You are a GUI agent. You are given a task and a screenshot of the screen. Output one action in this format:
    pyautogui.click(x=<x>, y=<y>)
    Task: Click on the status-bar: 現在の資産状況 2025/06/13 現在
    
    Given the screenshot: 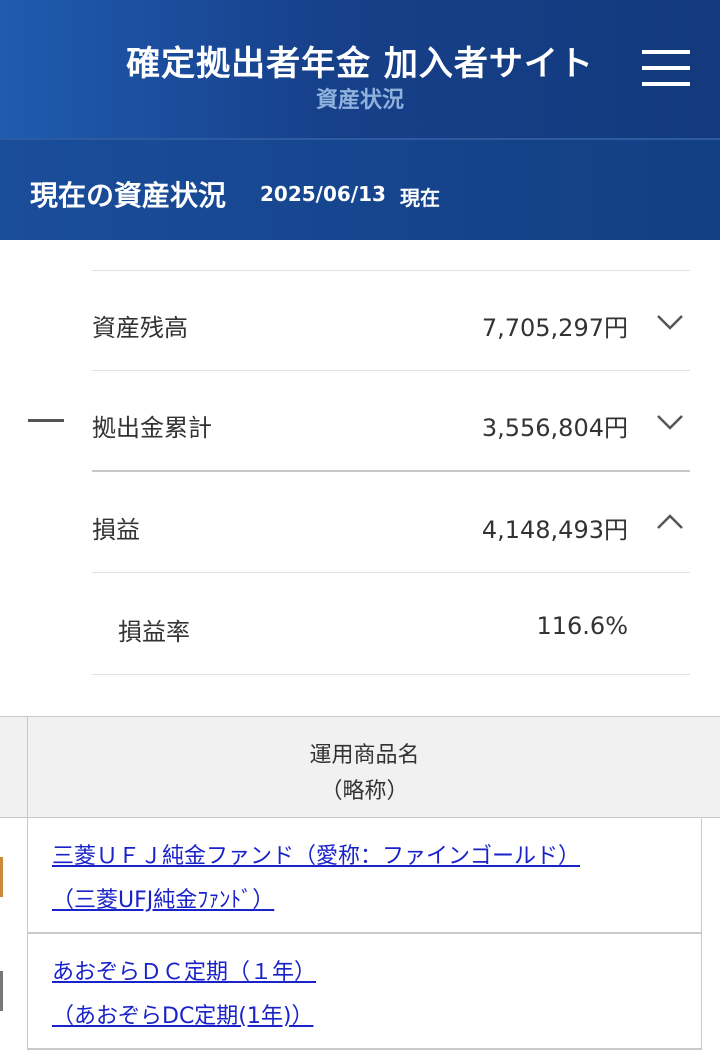 What is the action you would take?
    pyautogui.click(x=360, y=190)
    